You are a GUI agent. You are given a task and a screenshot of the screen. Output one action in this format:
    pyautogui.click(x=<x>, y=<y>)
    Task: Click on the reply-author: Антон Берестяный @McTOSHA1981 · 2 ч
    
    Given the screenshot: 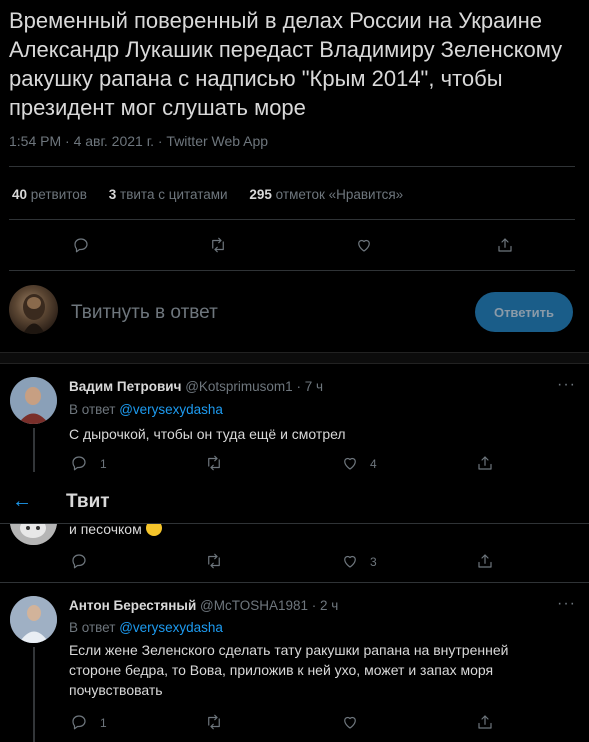 What is the action you would take?
    pyautogui.click(x=203, y=605)
    